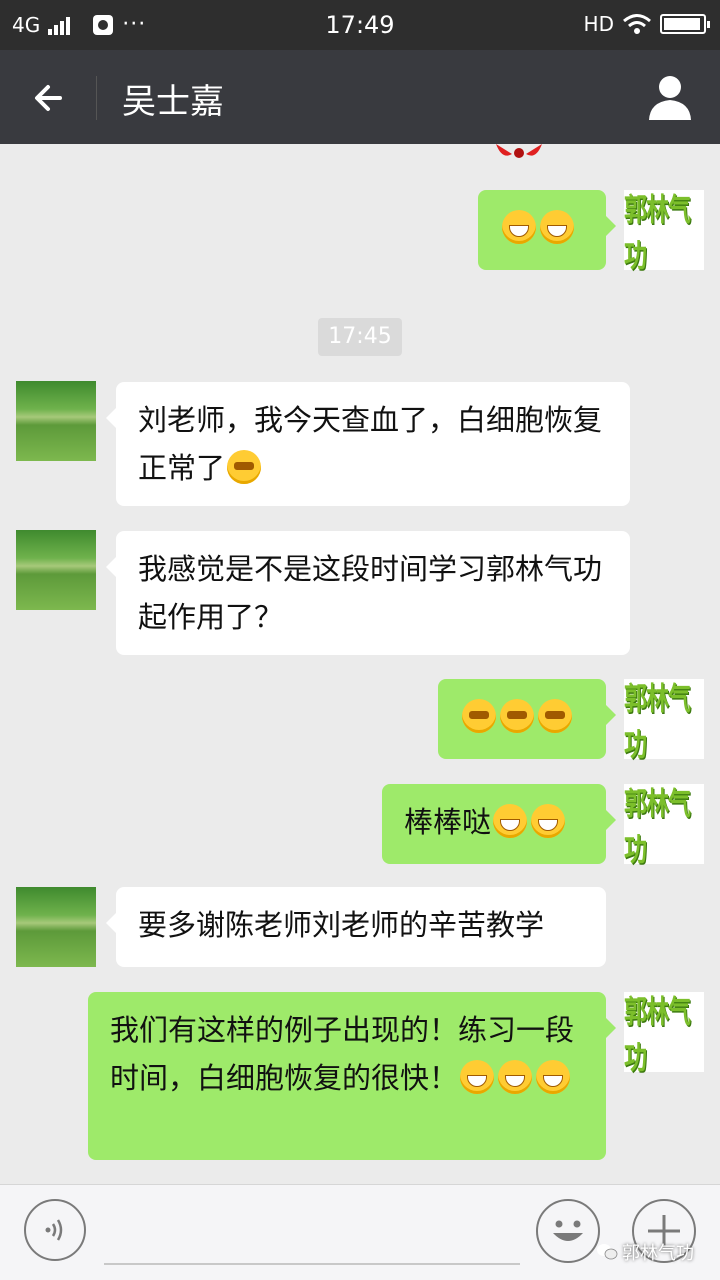 Image resolution: width=720 pixels, height=1280 pixels. I want to click on smiley-icon, so click(568, 1230).